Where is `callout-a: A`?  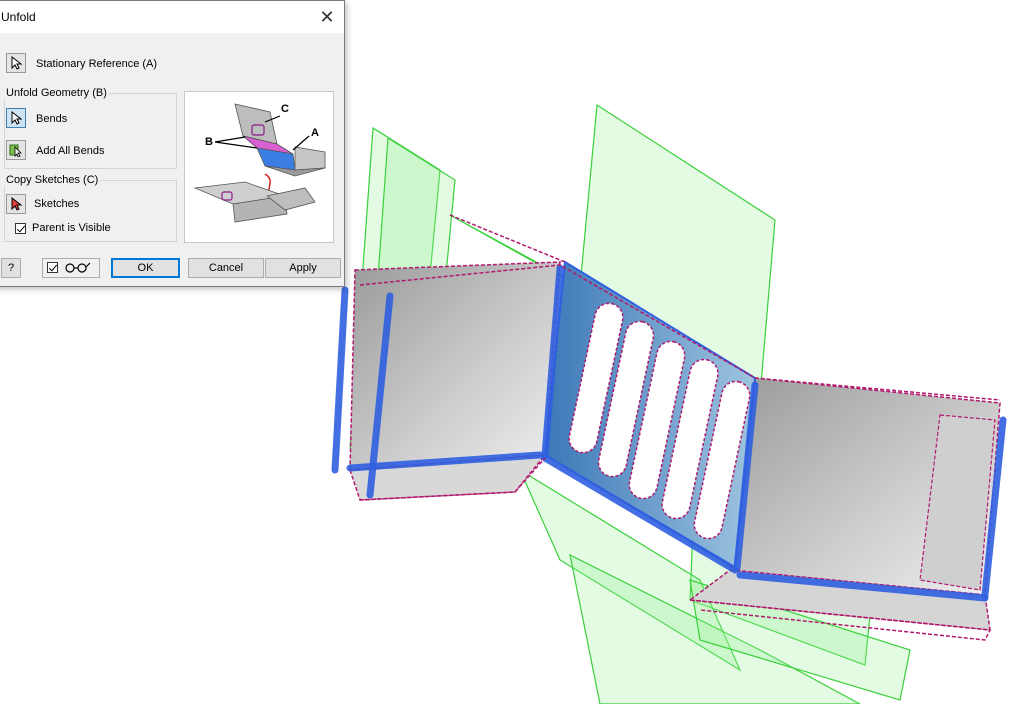
callout-a: A is located at coordinates (315, 133).